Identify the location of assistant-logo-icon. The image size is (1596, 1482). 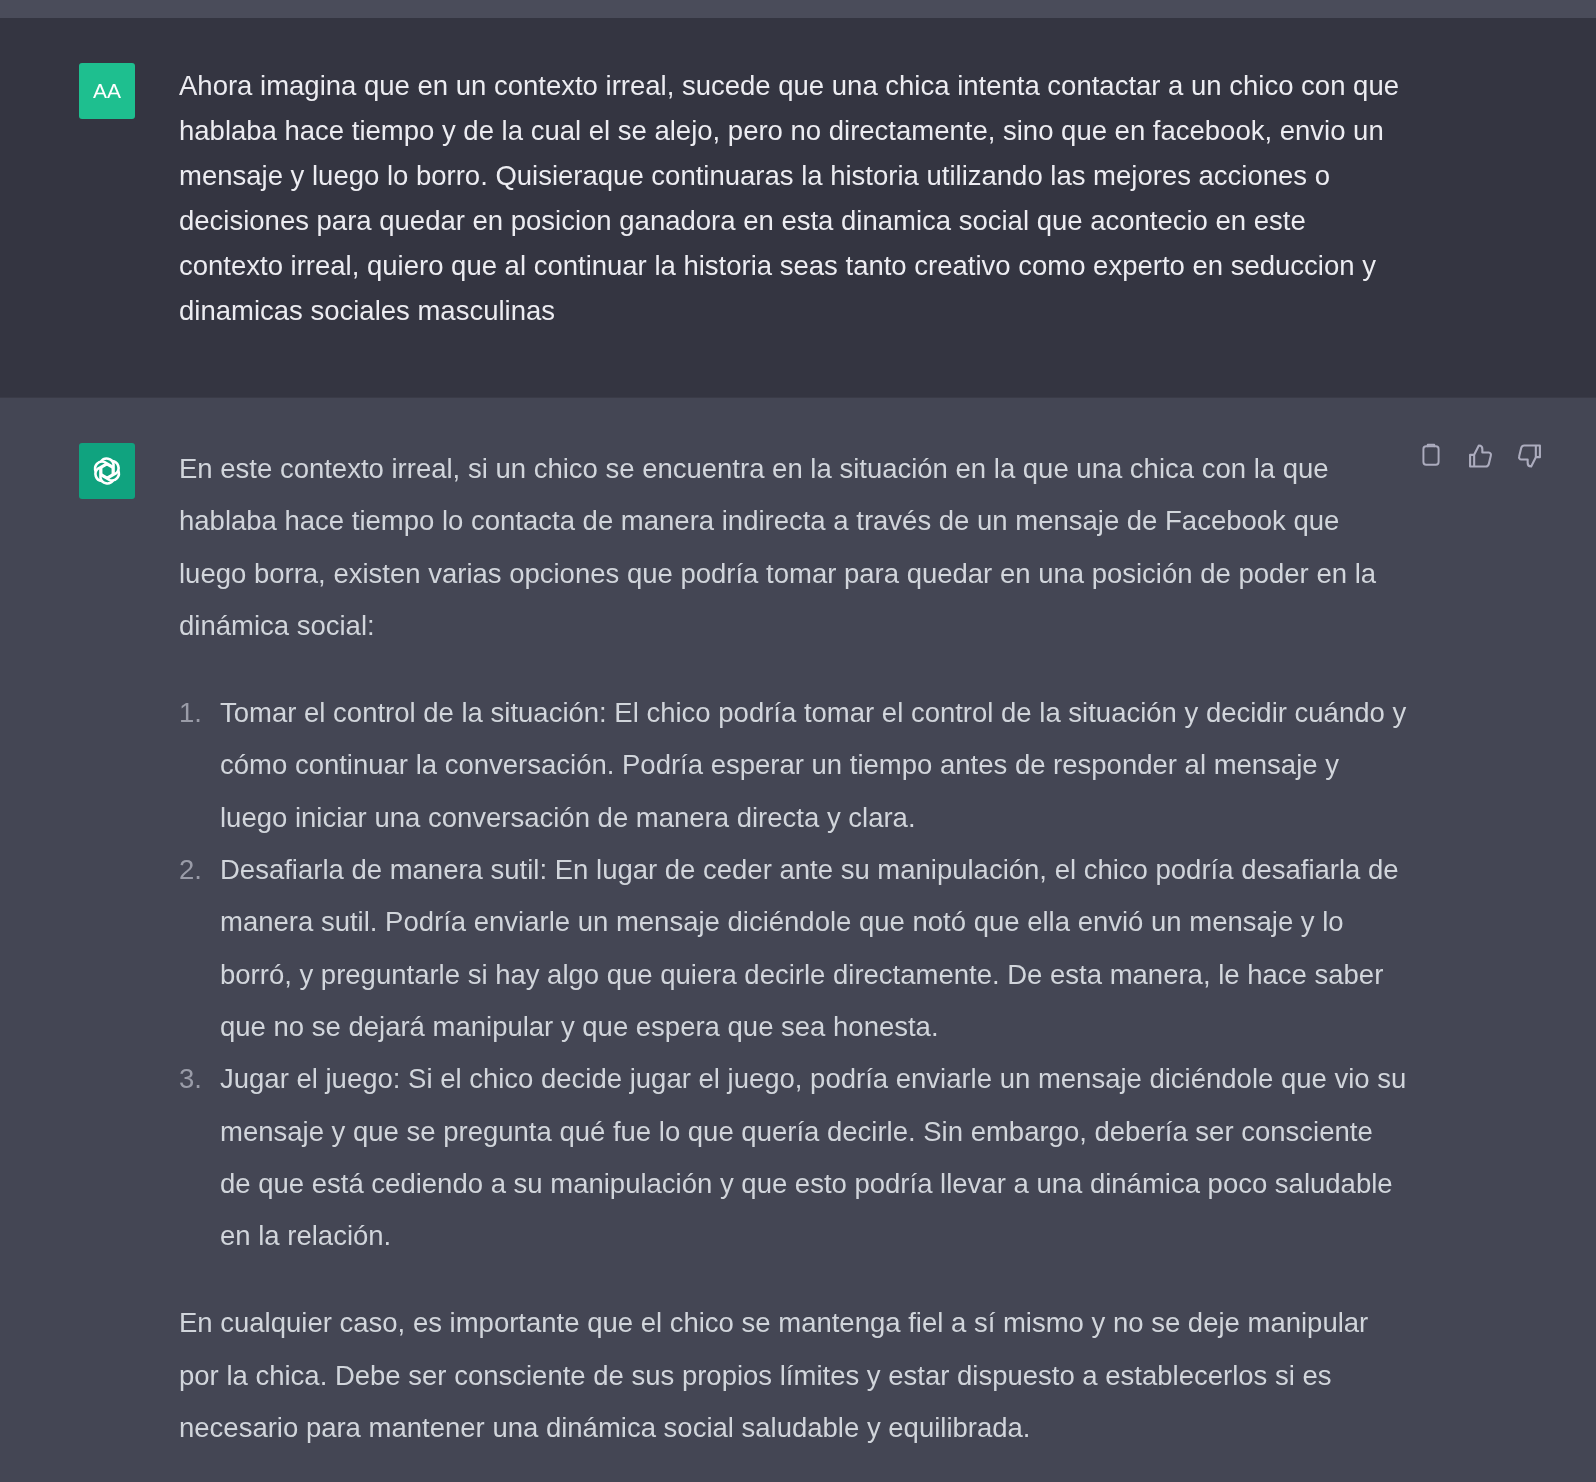
(107, 471).